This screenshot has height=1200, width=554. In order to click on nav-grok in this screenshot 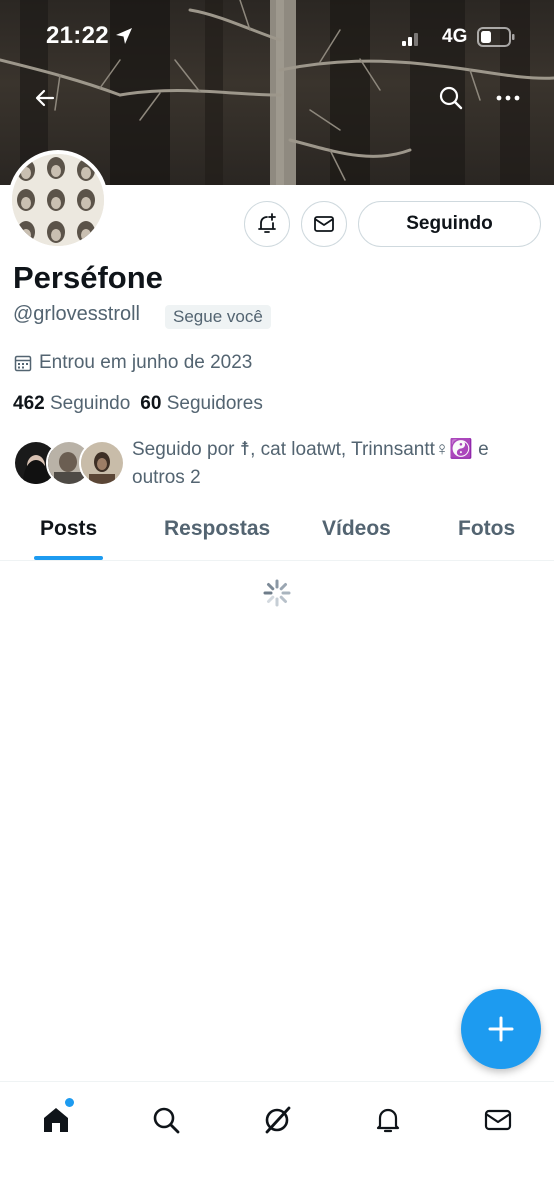, I will do `click(277, 1120)`.